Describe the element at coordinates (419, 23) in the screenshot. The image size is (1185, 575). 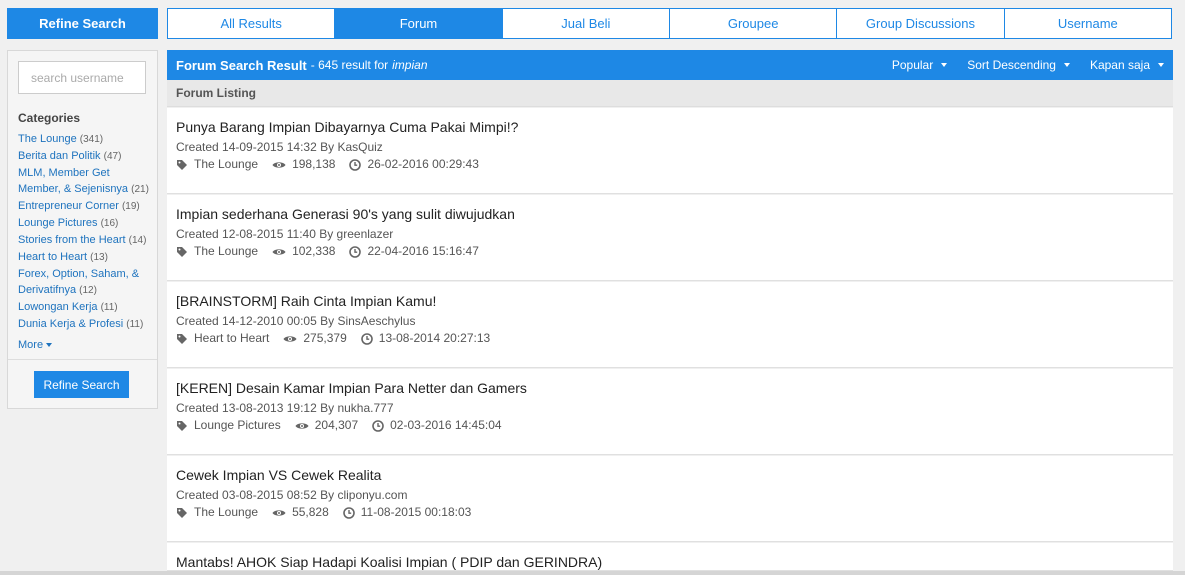
I see `tab-forum: Forum` at that location.